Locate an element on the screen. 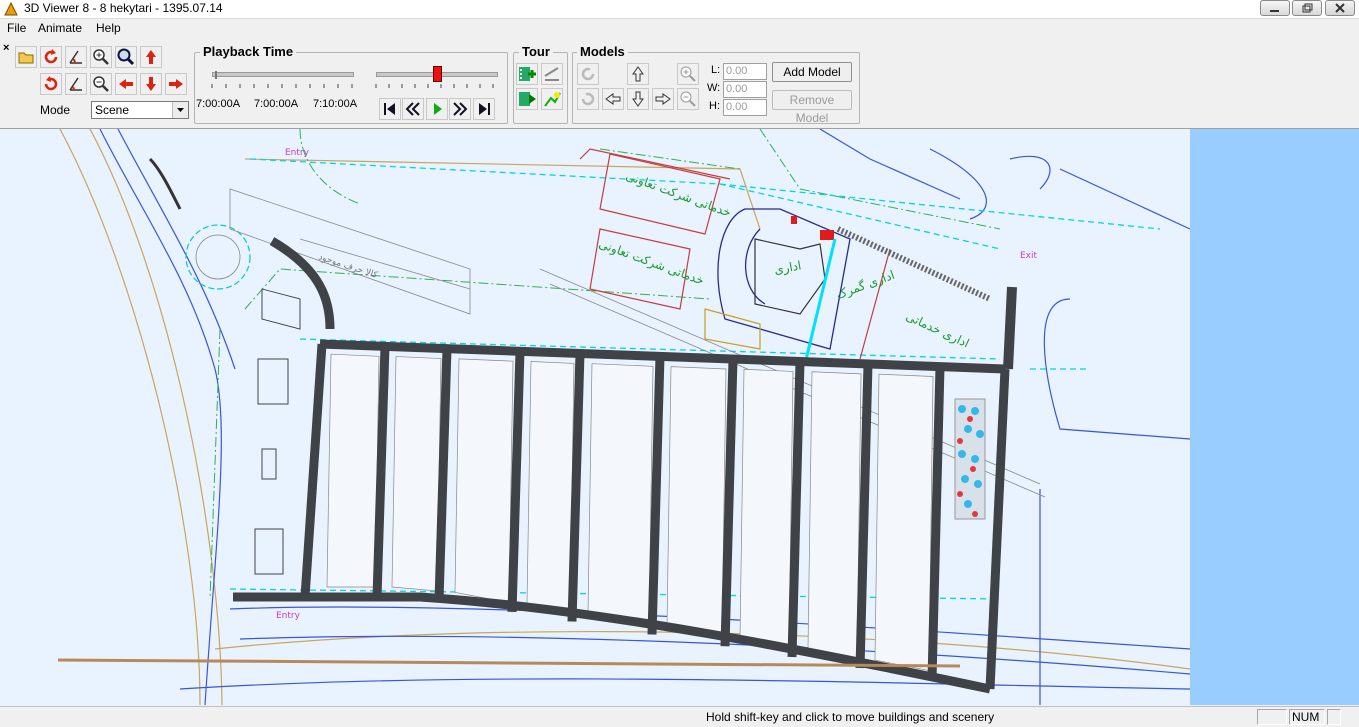 The width and height of the screenshot is (1359, 727). arrow-left-icon is located at coordinates (126, 84).